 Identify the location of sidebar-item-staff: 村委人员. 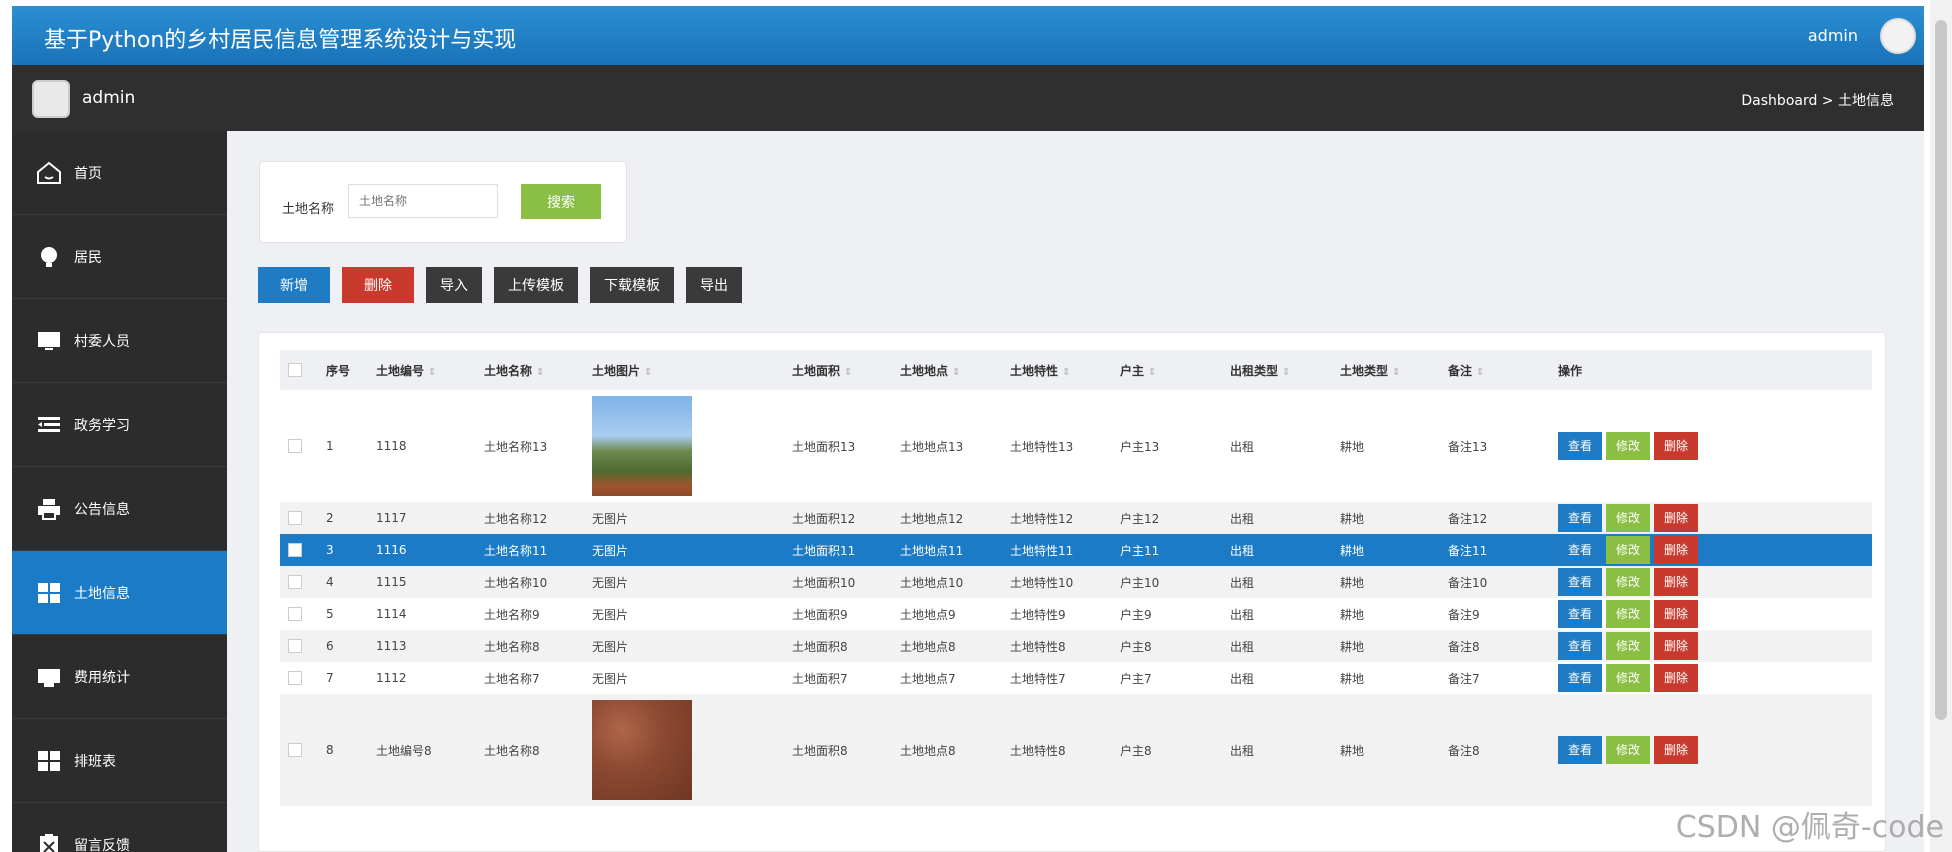
(119, 341).